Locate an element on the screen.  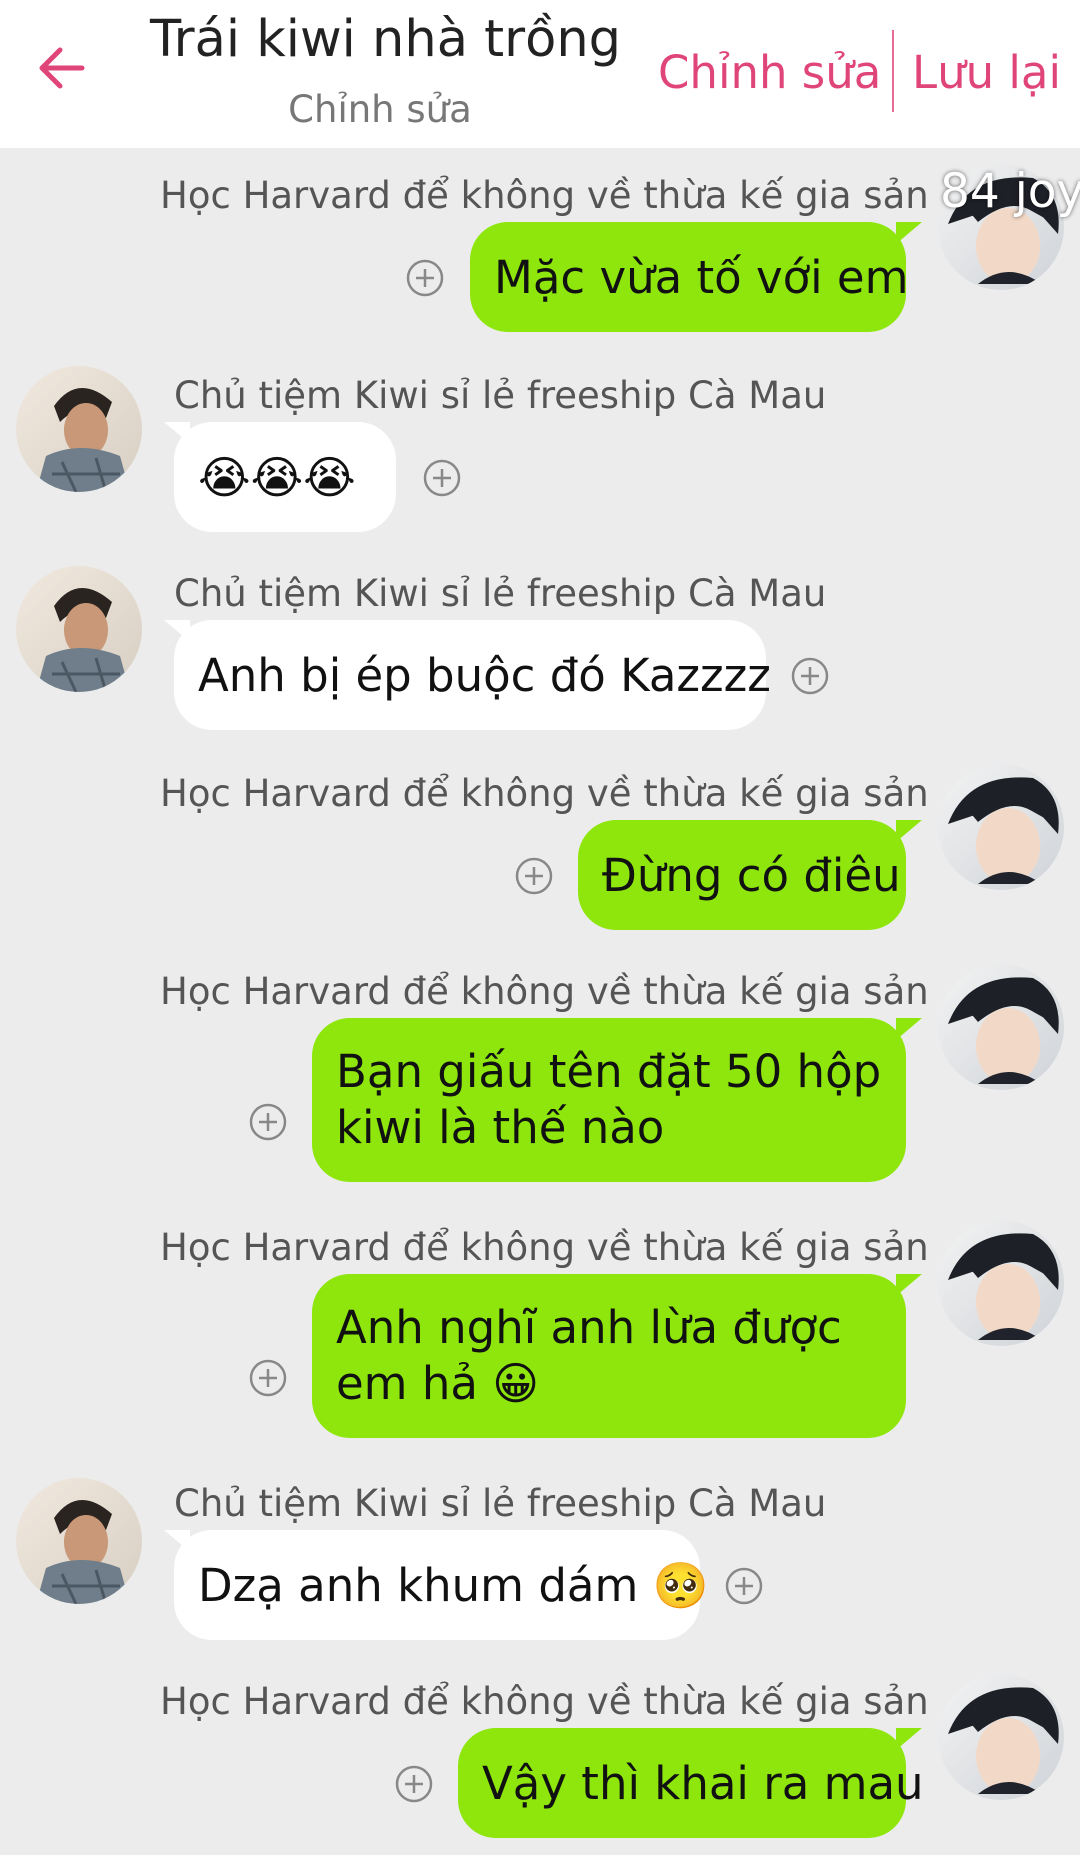
message-line: Bạn giấu tên đặt 50 hộp is located at coordinates (609, 1071).